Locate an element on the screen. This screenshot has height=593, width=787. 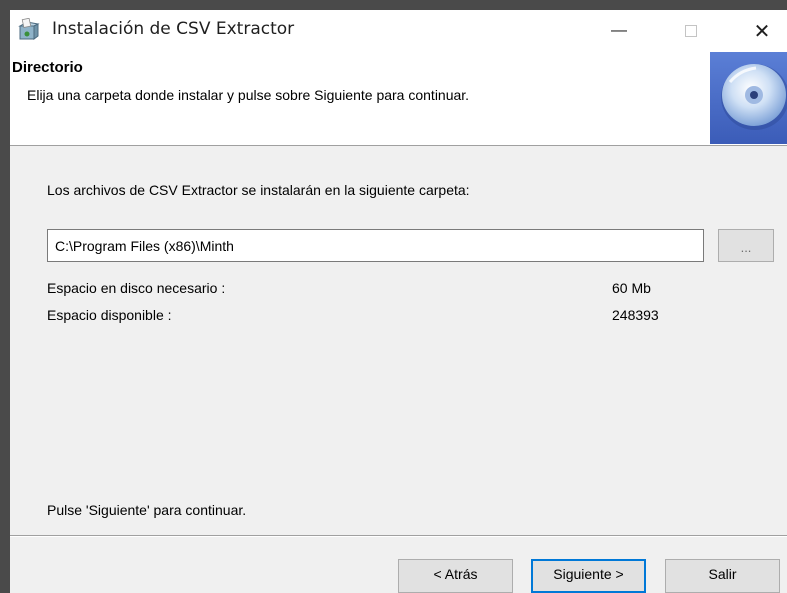
required-space-value: 60 Mb is located at coordinates (631, 288).